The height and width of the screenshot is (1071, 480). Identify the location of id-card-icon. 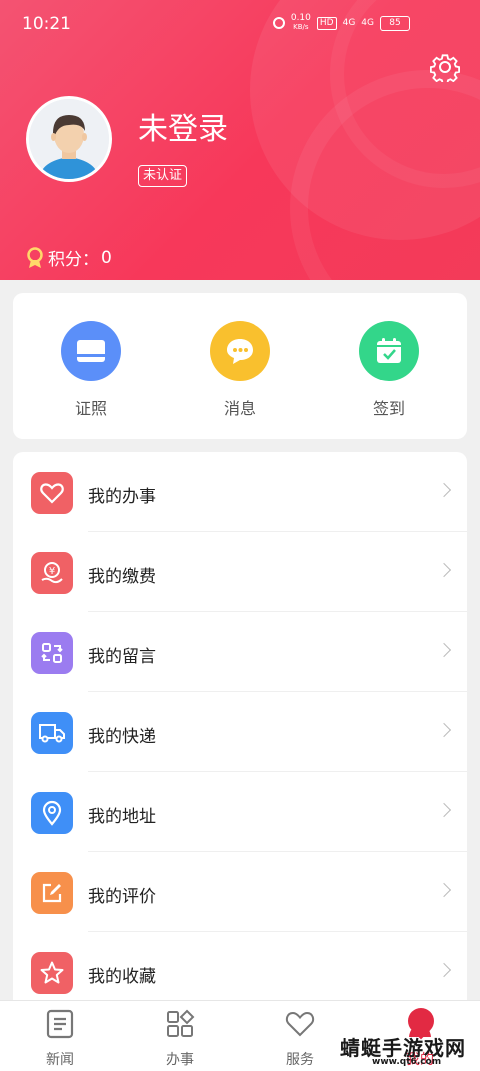
(91, 351).